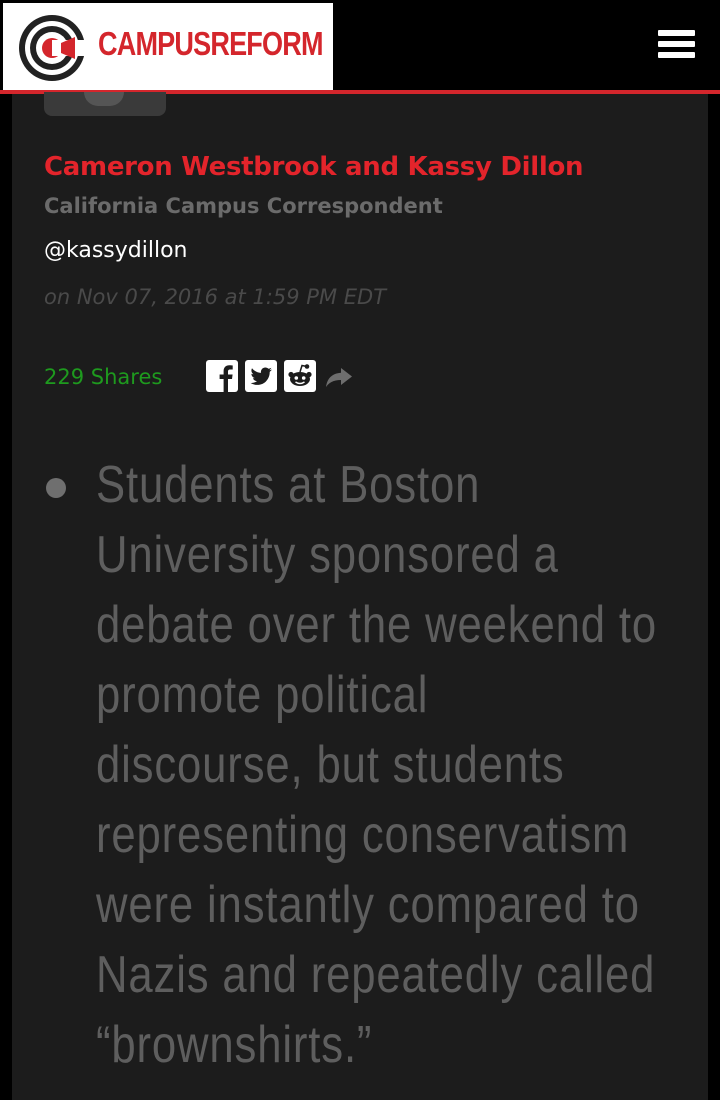 This screenshot has height=1100, width=720. What do you see at coordinates (56, 488) in the screenshot?
I see `bullet-point` at bounding box center [56, 488].